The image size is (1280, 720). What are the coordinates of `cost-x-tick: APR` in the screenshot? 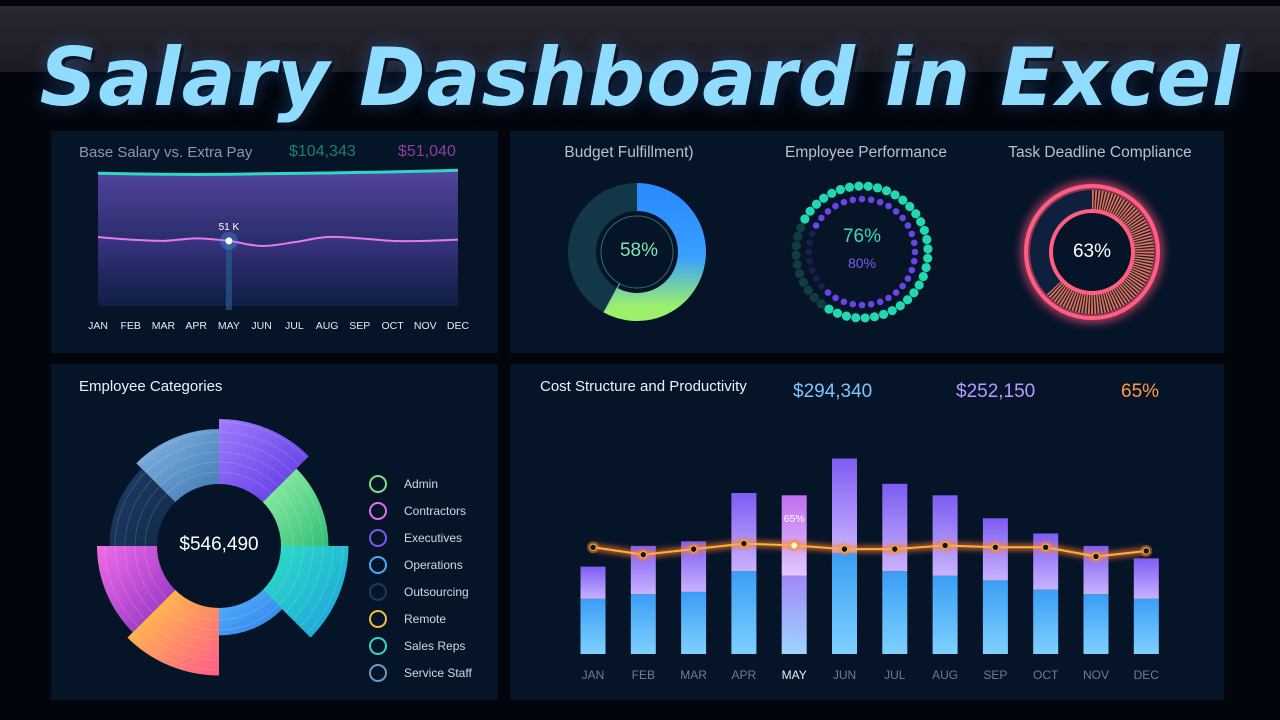 It's located at (744, 675).